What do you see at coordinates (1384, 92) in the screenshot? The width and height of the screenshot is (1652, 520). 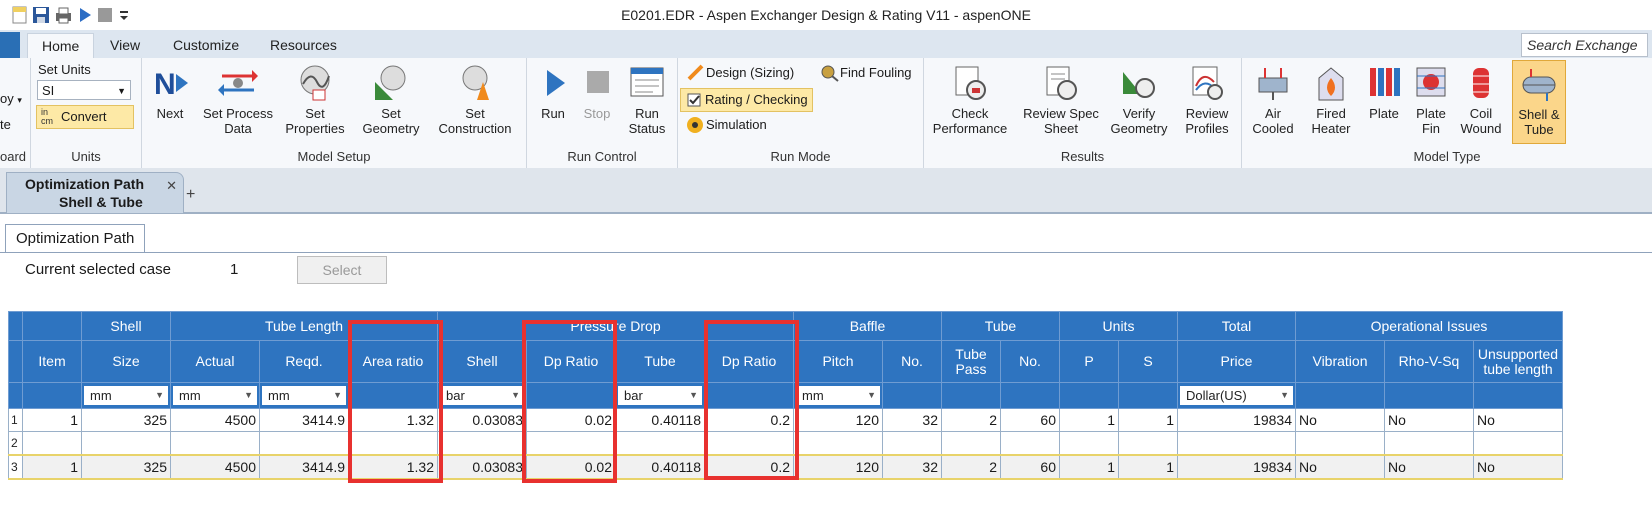 I see `plate-button: Plate` at bounding box center [1384, 92].